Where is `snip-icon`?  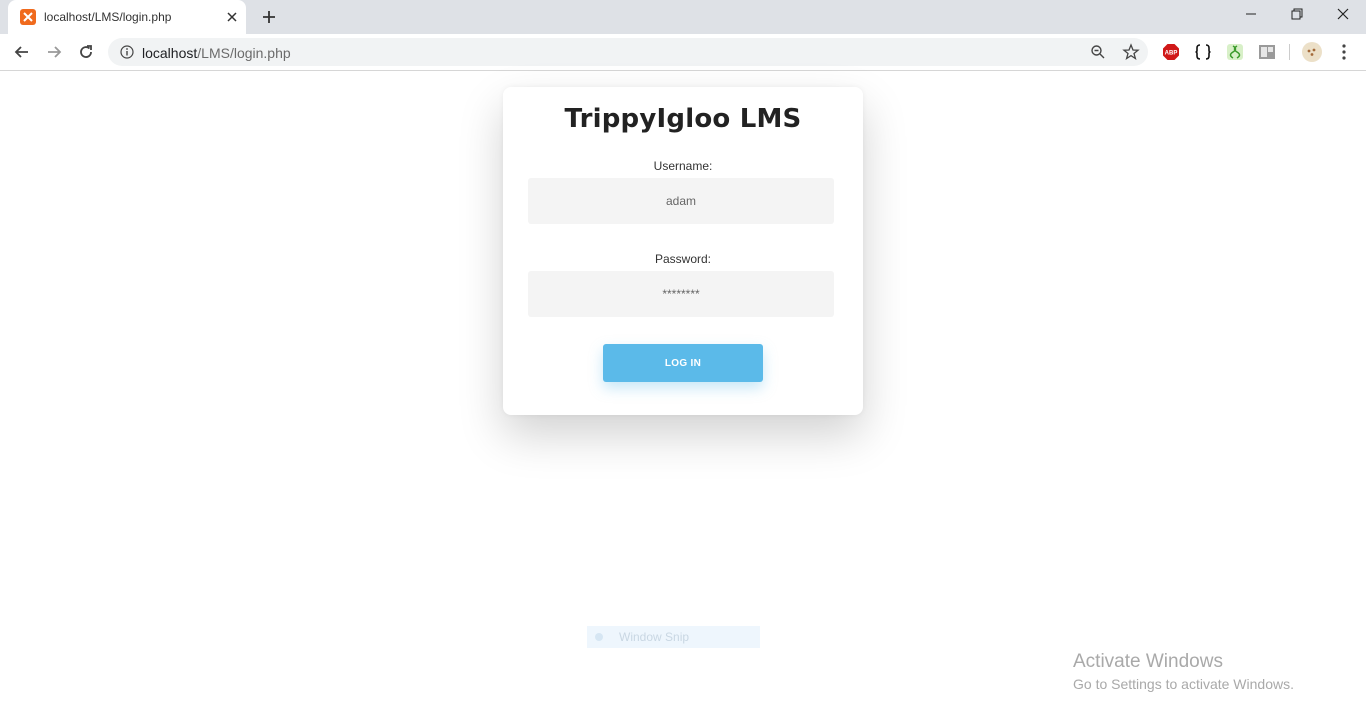
snip-icon is located at coordinates (599, 637).